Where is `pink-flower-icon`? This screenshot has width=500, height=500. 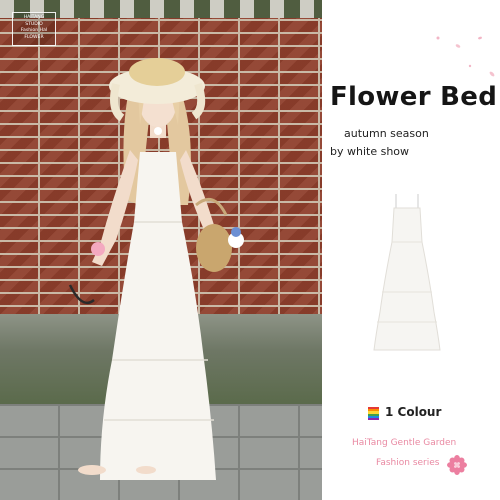 pink-flower-icon is located at coordinates (457, 465).